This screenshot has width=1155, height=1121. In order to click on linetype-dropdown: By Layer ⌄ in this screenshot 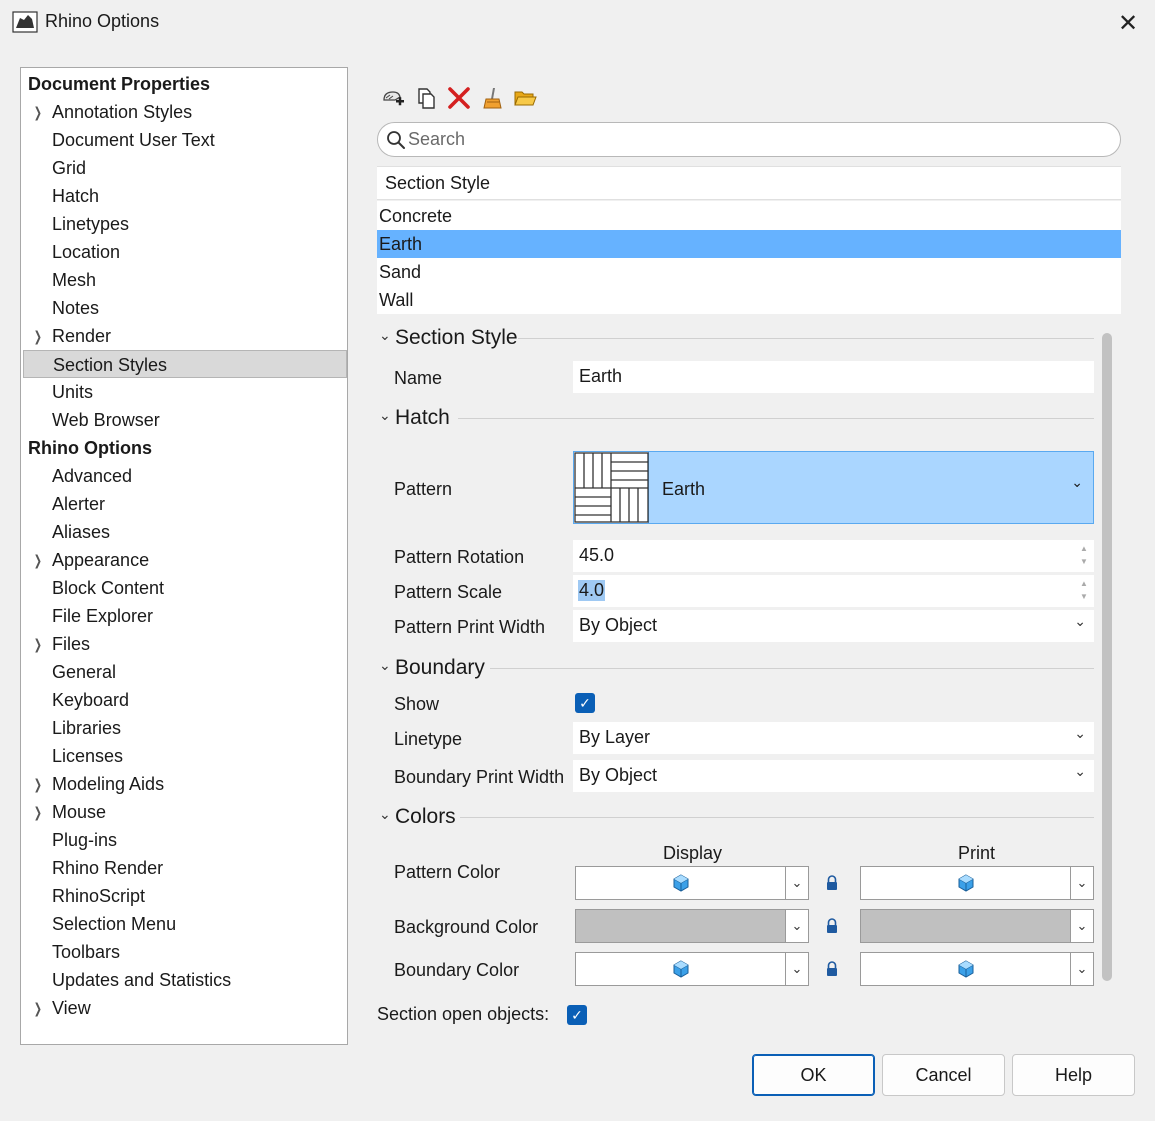, I will do `click(833, 738)`.